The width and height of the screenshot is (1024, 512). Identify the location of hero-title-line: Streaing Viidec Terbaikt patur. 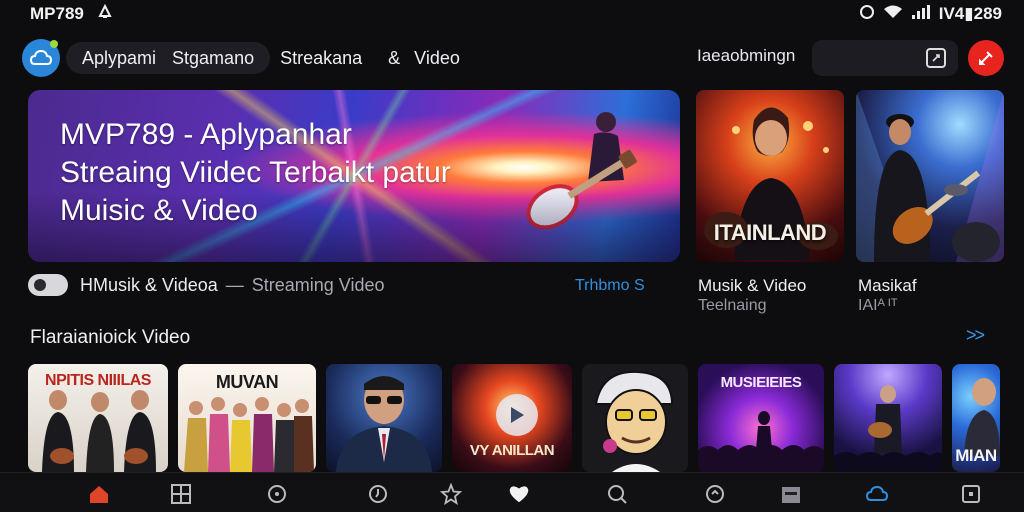
(255, 172).